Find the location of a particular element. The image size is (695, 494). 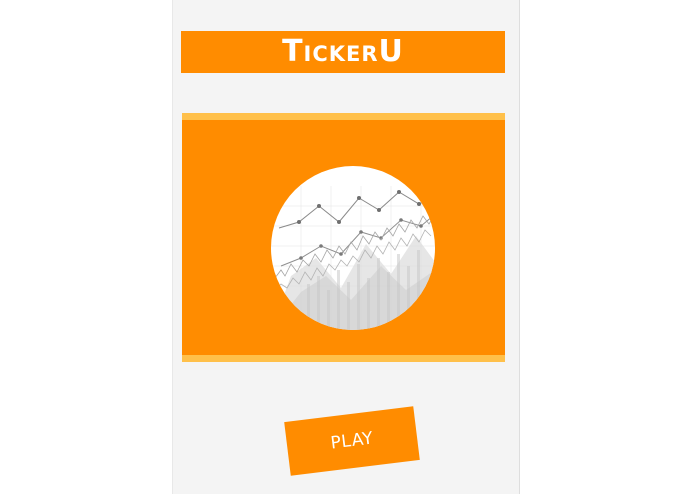

app-title: TickerU is located at coordinates (343, 51).